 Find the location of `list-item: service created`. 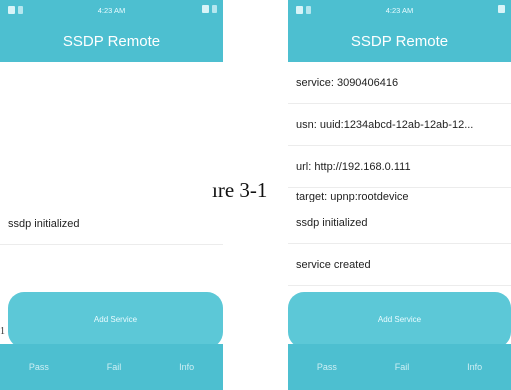

list-item: service created is located at coordinates (399, 265).